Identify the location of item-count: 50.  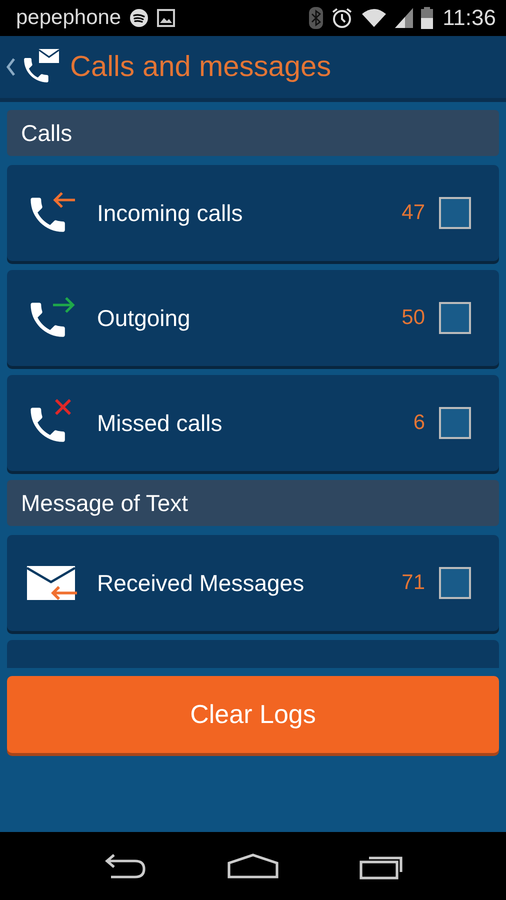
(413, 318).